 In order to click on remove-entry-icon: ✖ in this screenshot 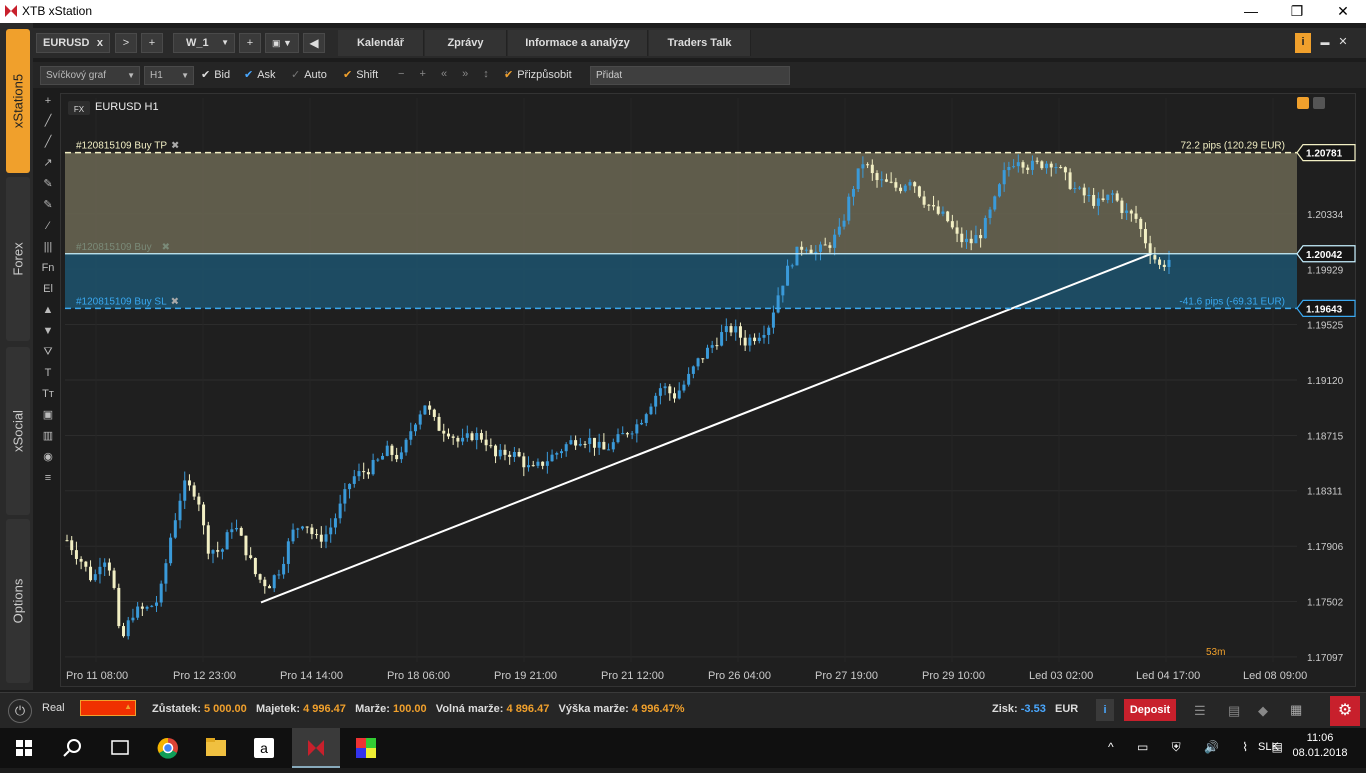, I will do `click(166, 247)`.